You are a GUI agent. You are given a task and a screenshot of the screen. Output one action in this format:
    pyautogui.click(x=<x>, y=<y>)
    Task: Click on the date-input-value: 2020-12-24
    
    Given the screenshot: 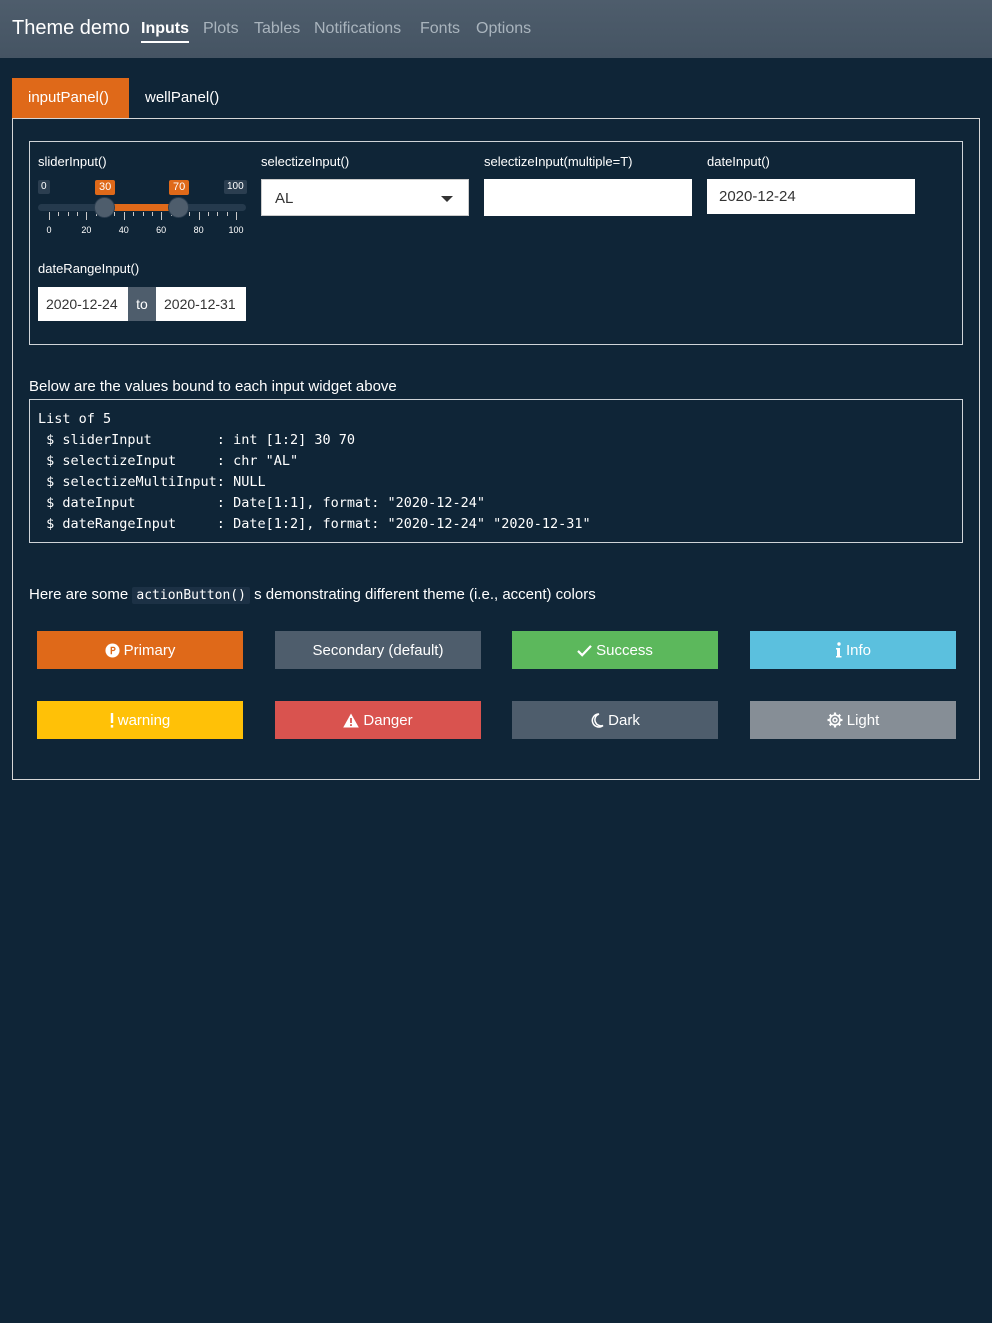 What is the action you would take?
    pyautogui.click(x=757, y=196)
    